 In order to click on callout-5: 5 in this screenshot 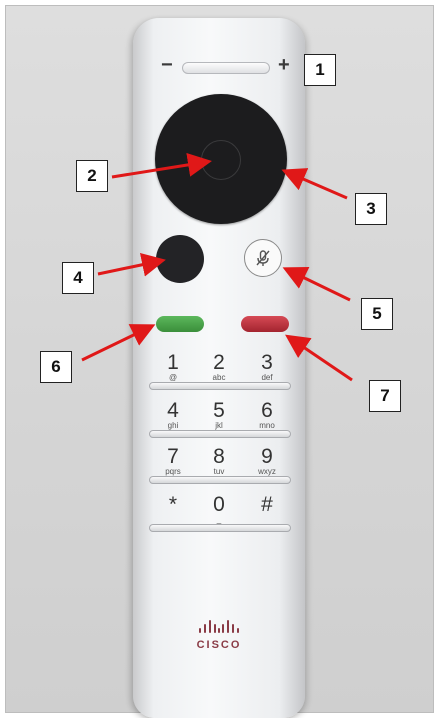, I will do `click(377, 314)`.